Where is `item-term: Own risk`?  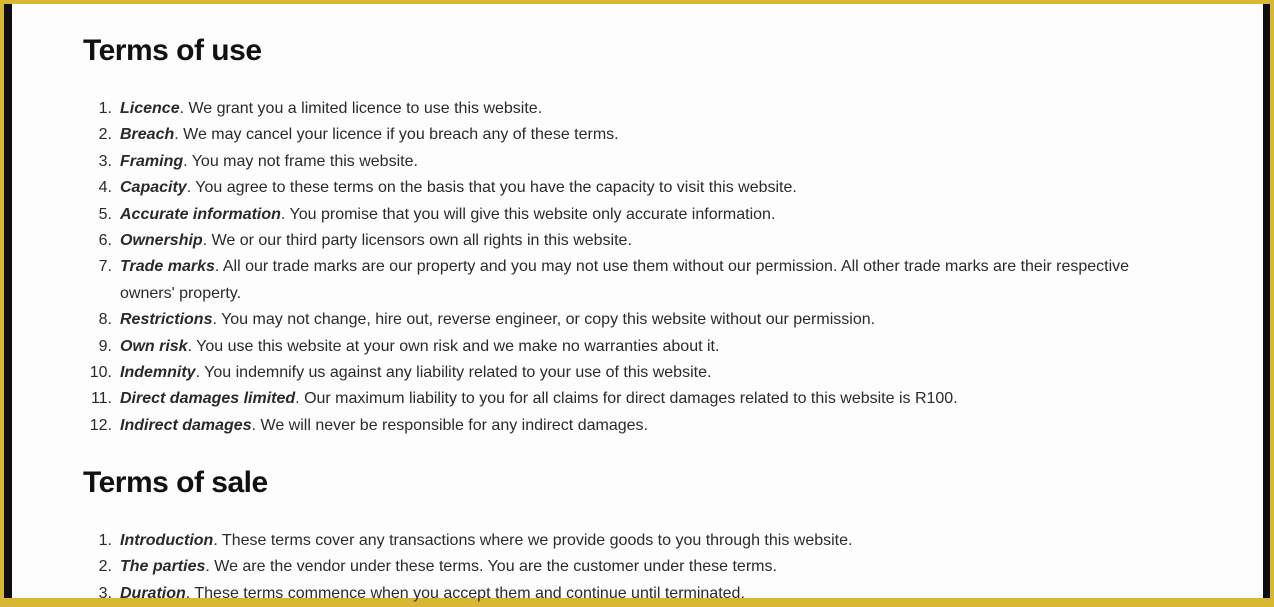
item-term: Own risk is located at coordinates (154, 346).